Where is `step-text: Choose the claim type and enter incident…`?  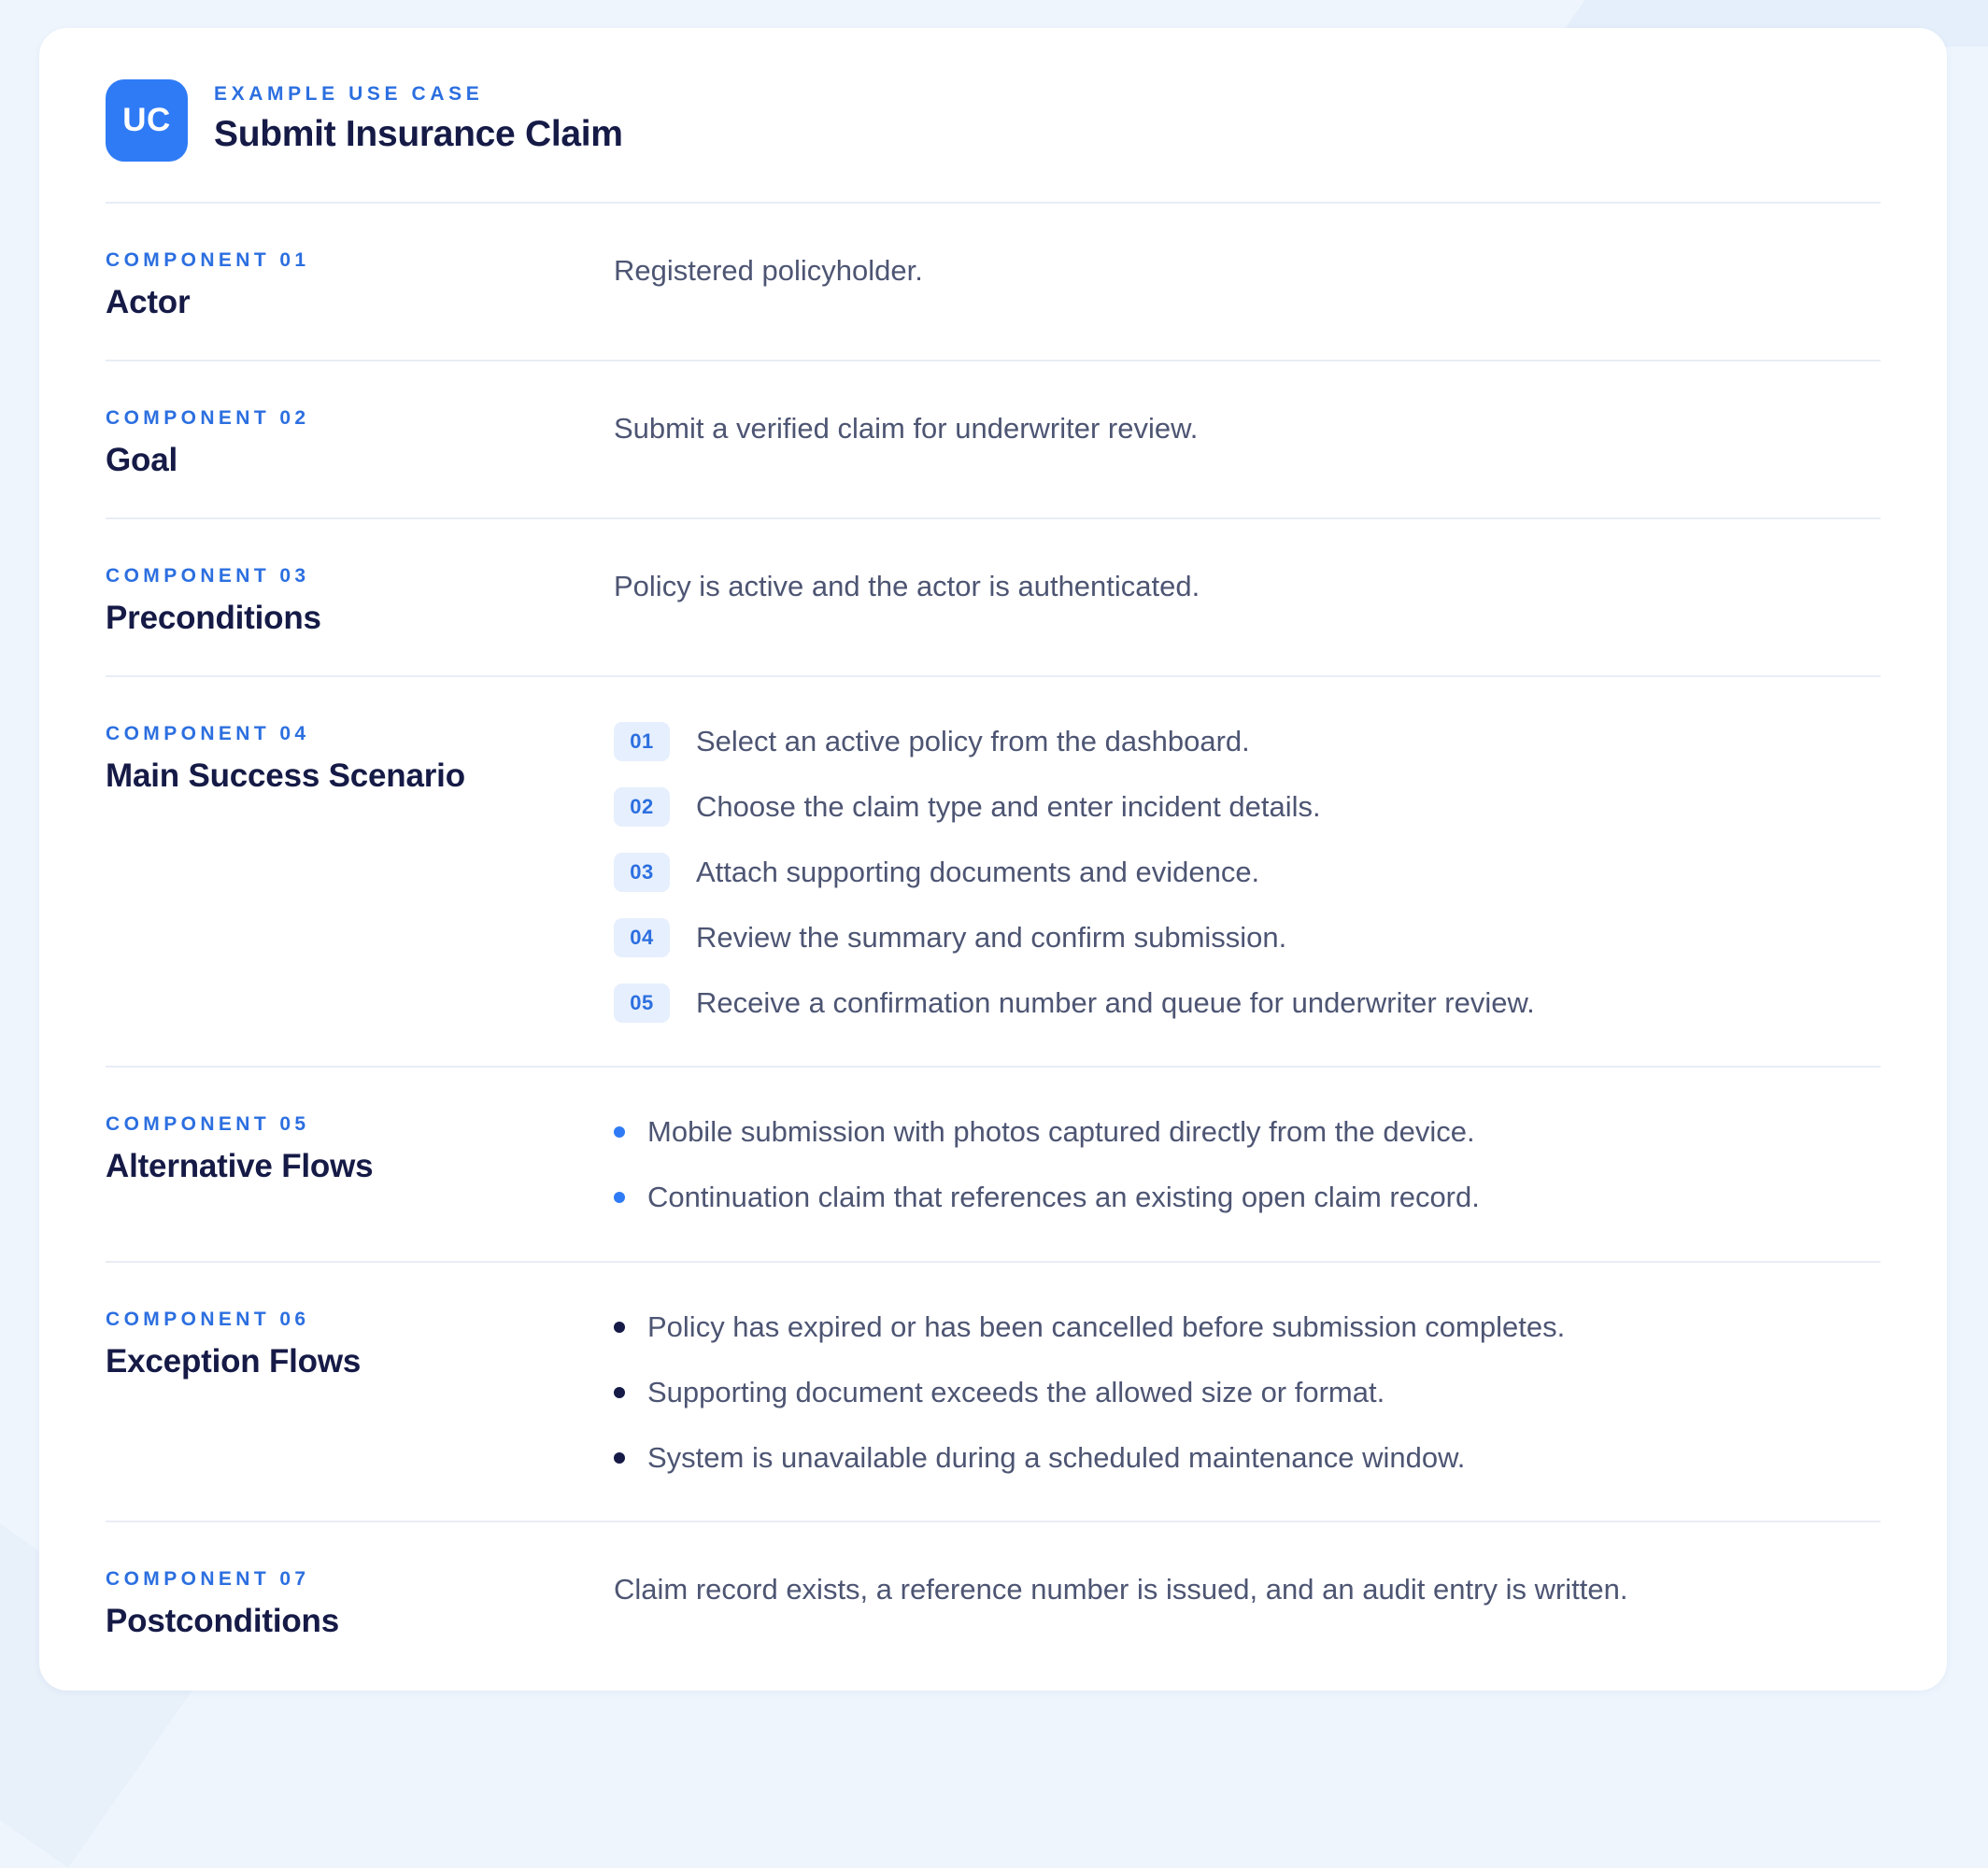 step-text: Choose the claim type and enter incident… is located at coordinates (1008, 807).